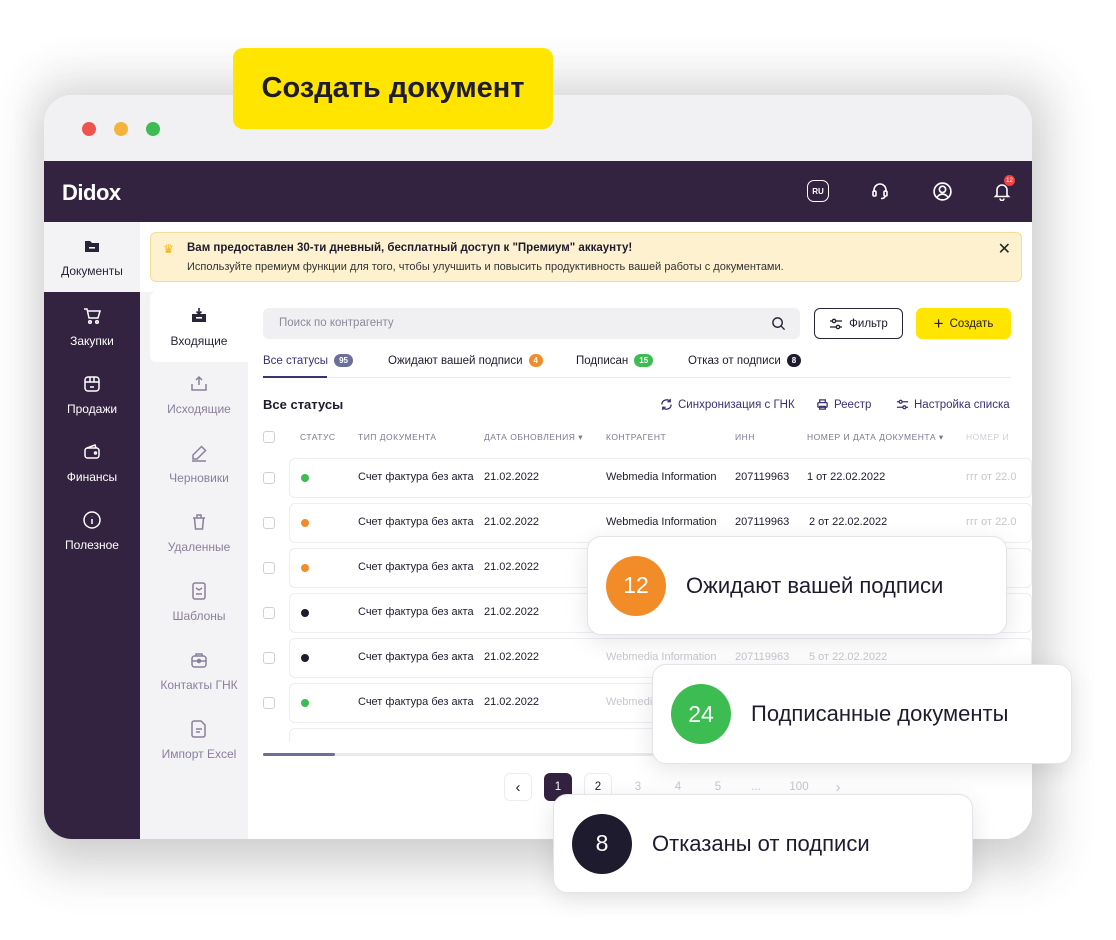 The height and width of the screenshot is (940, 1116). I want to click on counterparty-search: Поиск по контрагенту, so click(531, 323).